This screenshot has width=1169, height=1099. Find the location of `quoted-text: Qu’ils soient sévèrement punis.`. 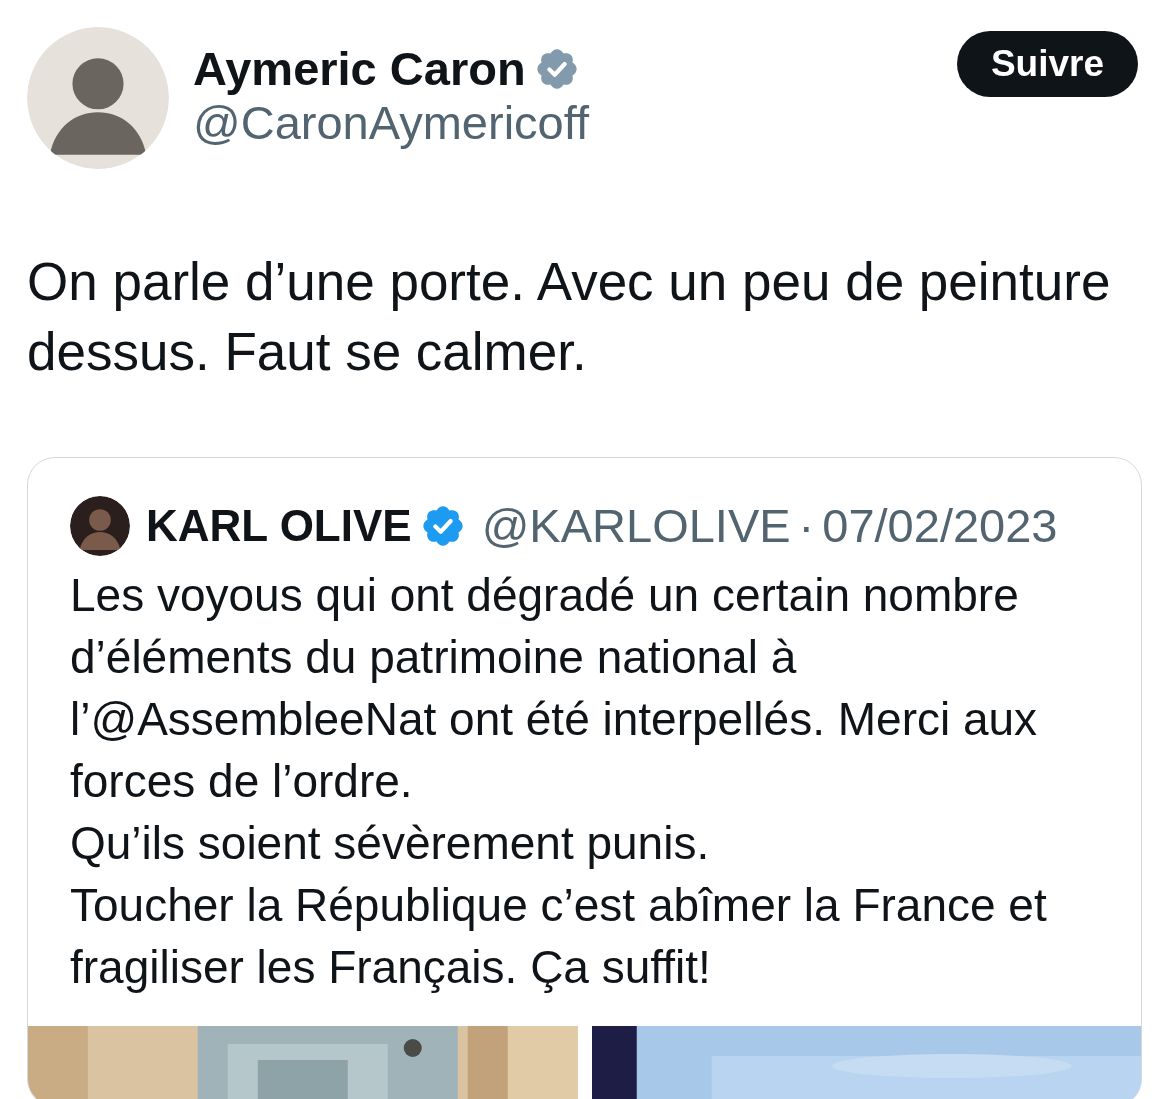

quoted-text: Qu’ils soient sévèrement punis. is located at coordinates (390, 843).